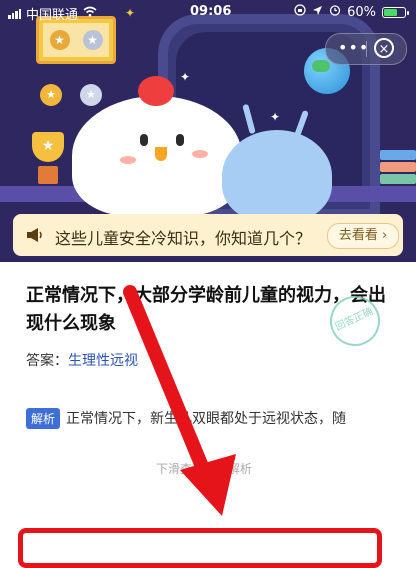 The image size is (416, 568). I want to click on wifi-icon, so click(90, 13).